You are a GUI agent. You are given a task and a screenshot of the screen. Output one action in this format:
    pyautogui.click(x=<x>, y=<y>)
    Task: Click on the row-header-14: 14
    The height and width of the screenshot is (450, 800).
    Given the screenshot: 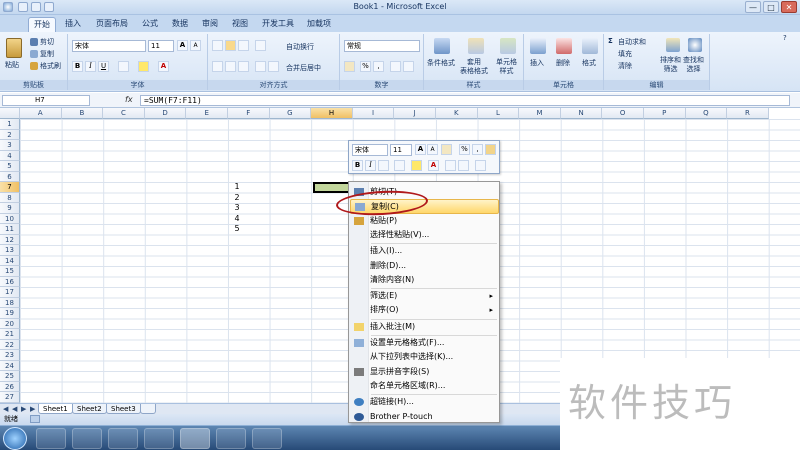 What is the action you would take?
    pyautogui.click(x=10, y=260)
    